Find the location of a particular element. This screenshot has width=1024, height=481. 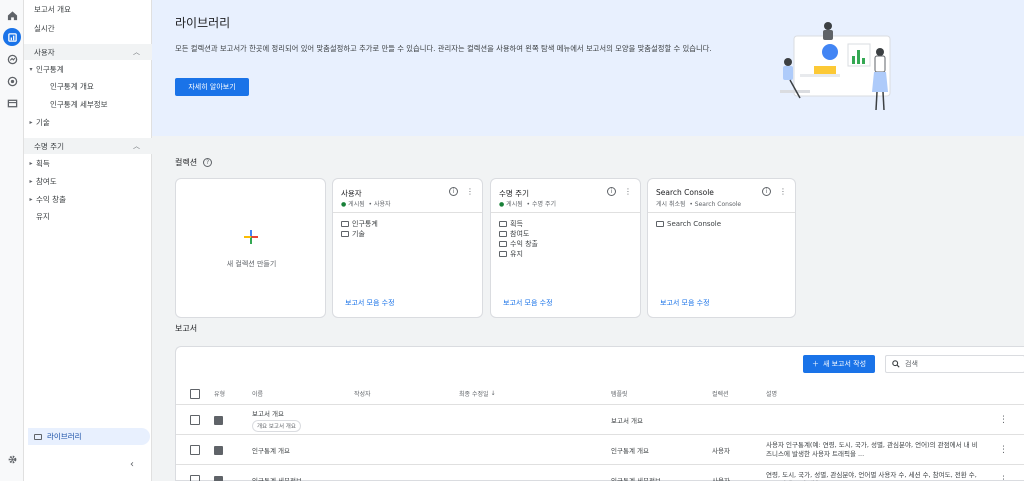

nav-item-demographics-overview: 인구통계 개요 is located at coordinates (88, 86).